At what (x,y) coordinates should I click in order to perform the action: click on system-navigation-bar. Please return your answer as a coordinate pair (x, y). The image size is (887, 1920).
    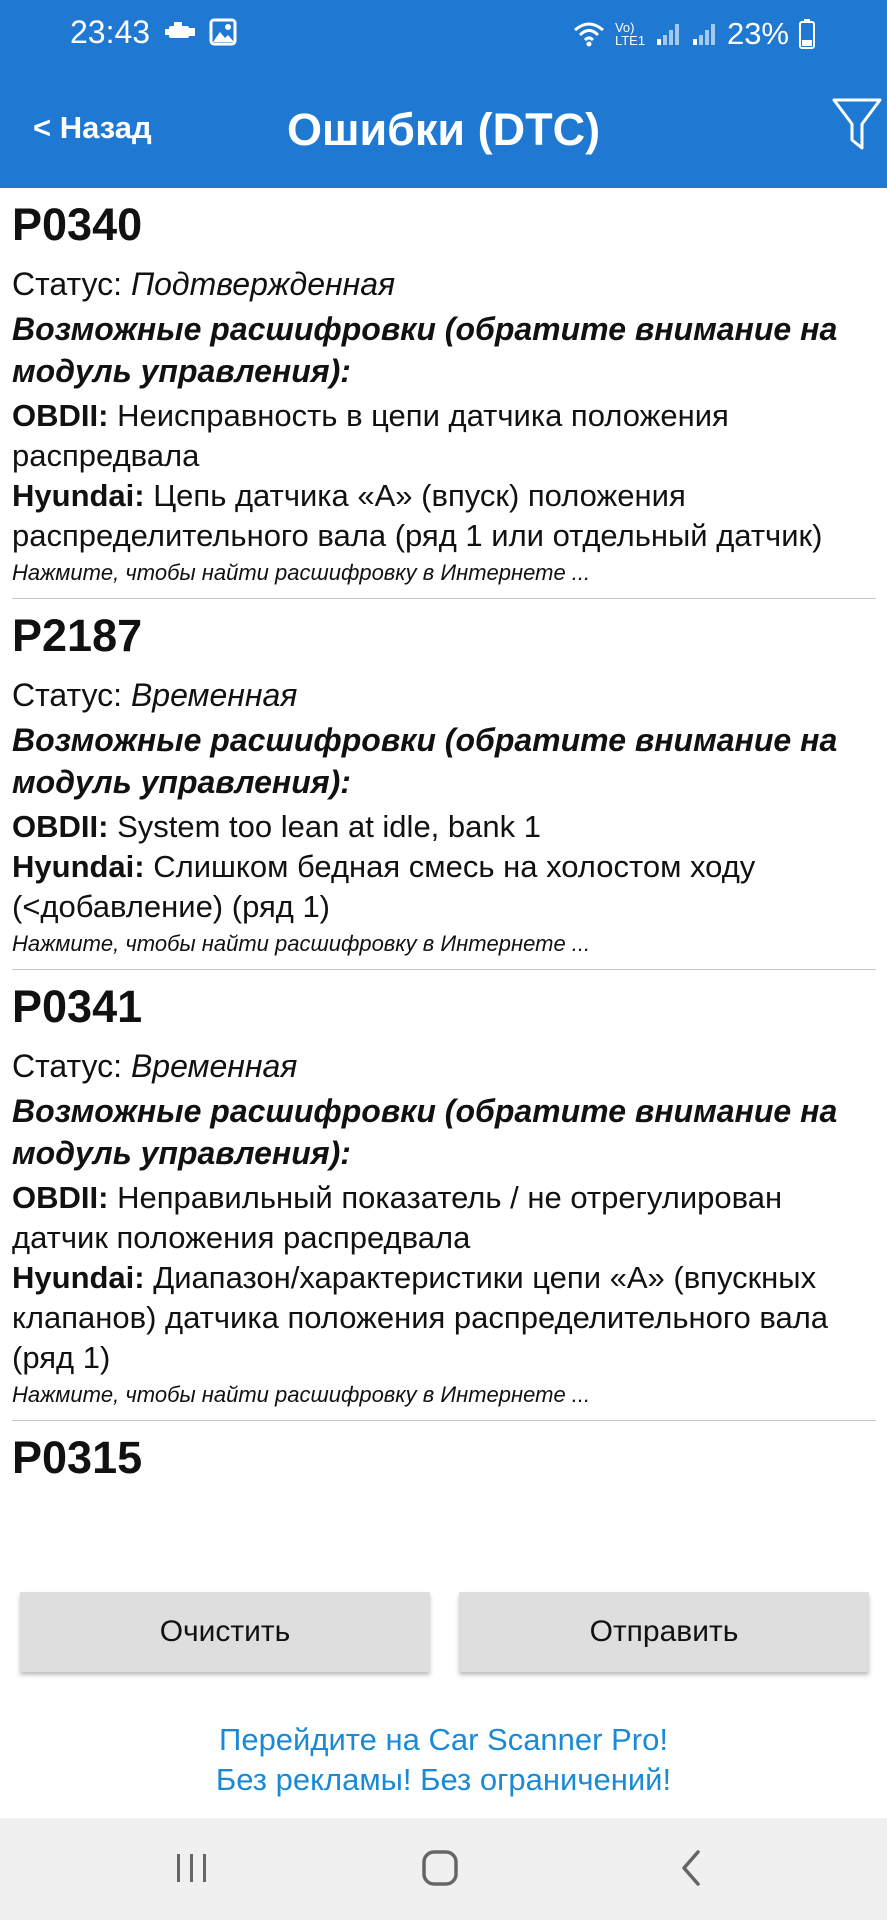
    Looking at the image, I should click on (443, 1869).